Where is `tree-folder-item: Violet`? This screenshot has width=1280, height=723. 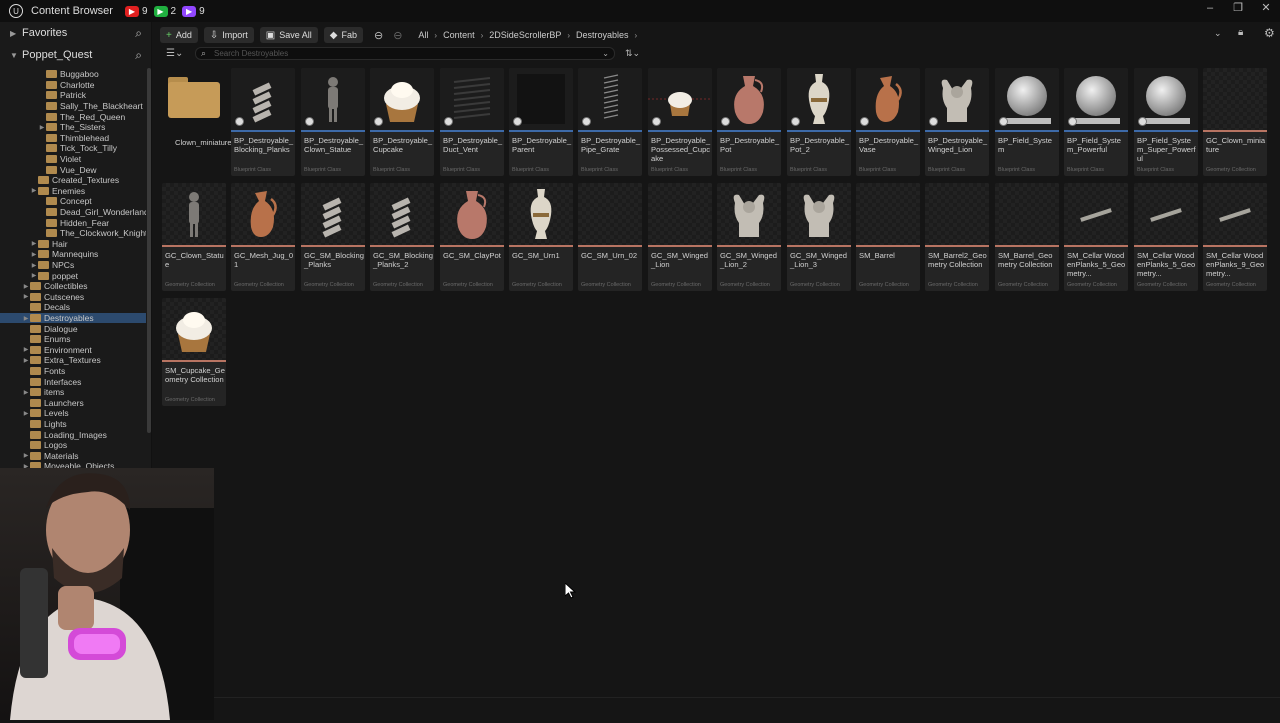
tree-folder-item: Violet is located at coordinates (73, 159).